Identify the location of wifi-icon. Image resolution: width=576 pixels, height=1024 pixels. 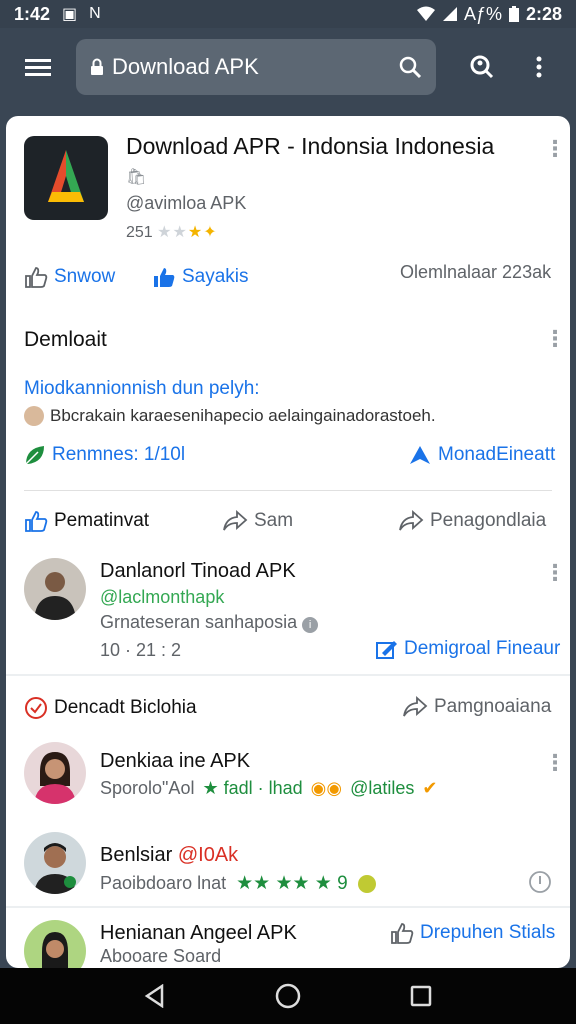
(425, 13).